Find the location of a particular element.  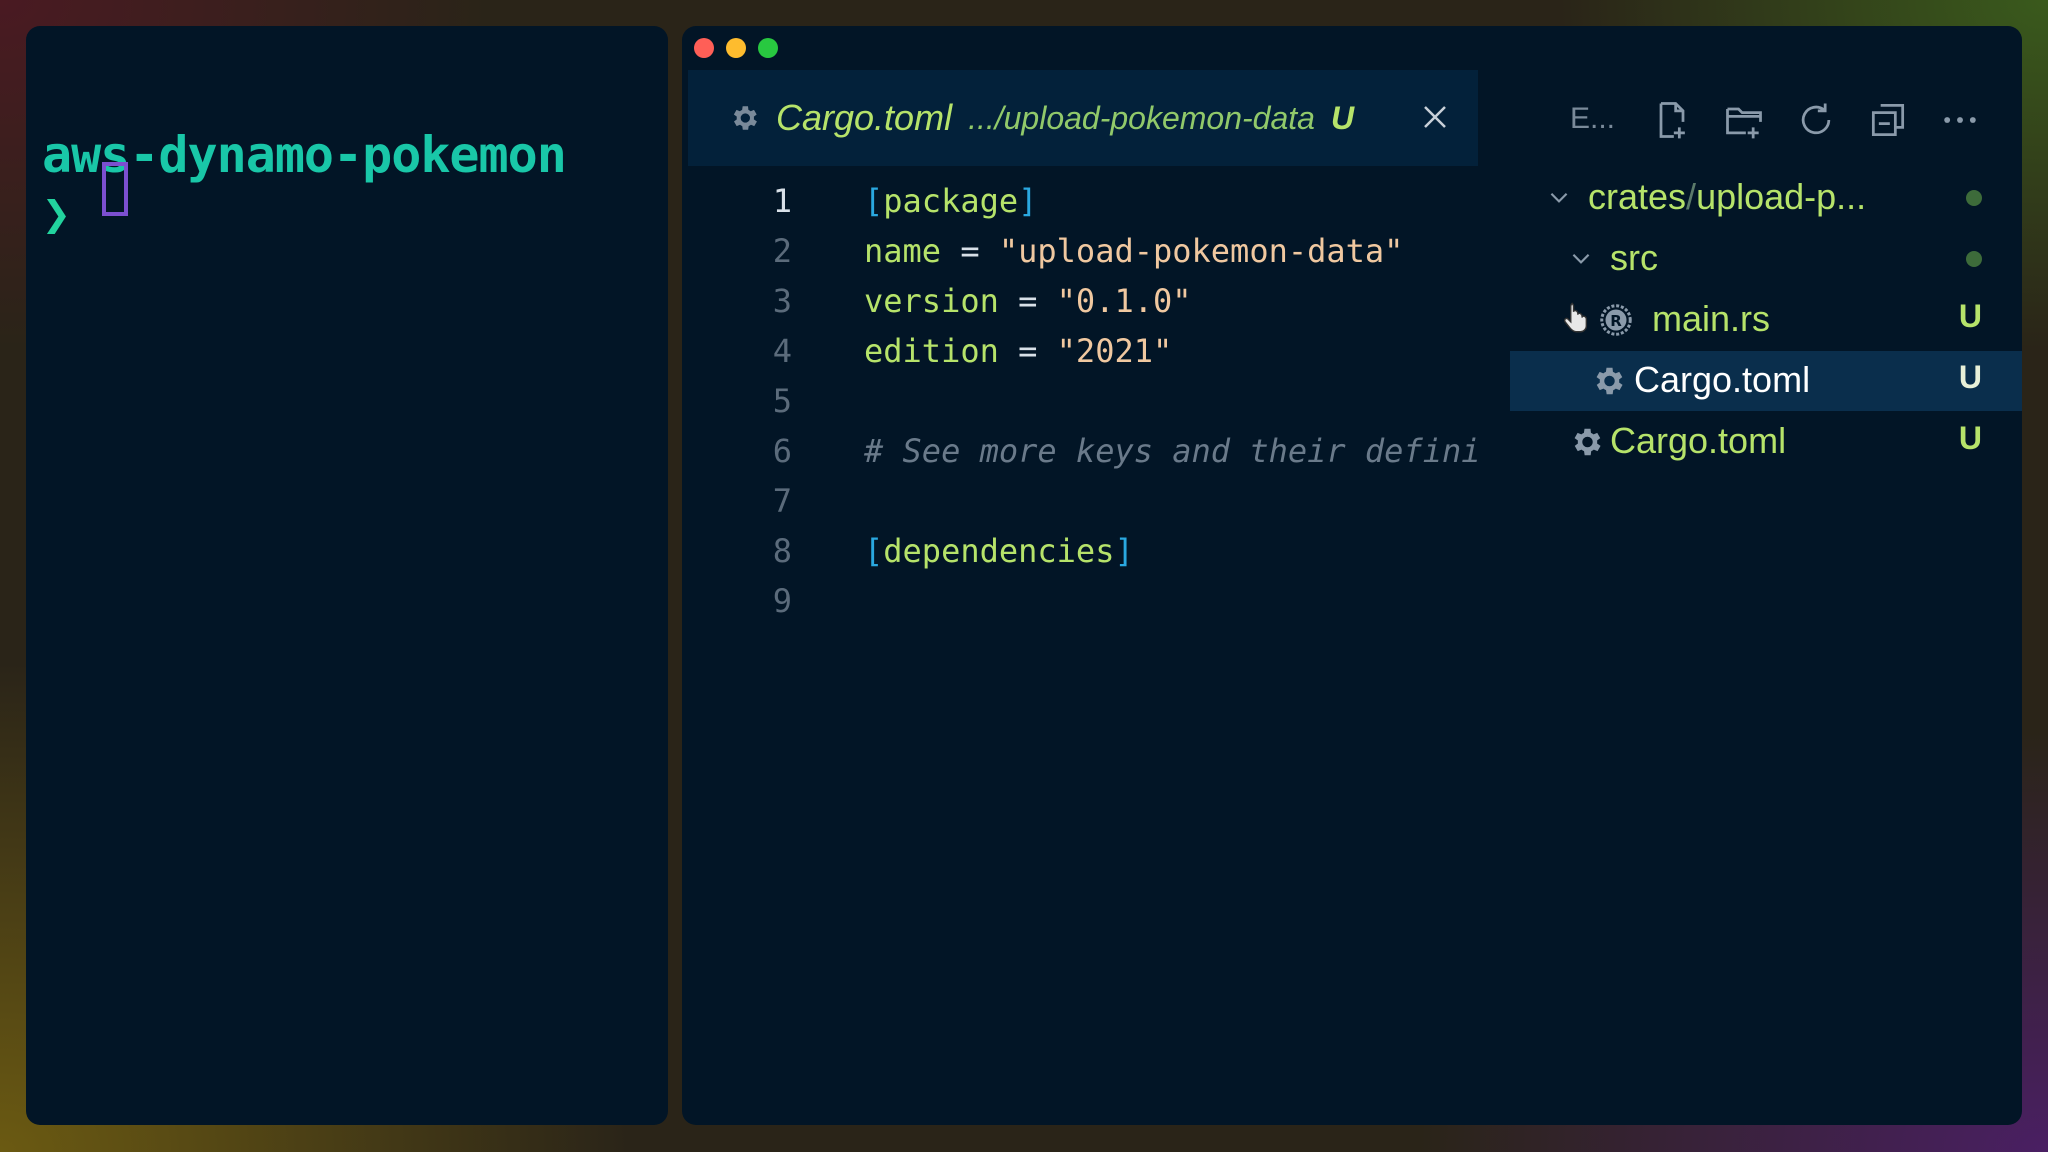

code-line: 6 # See more keys and their defini is located at coordinates (1097, 451).